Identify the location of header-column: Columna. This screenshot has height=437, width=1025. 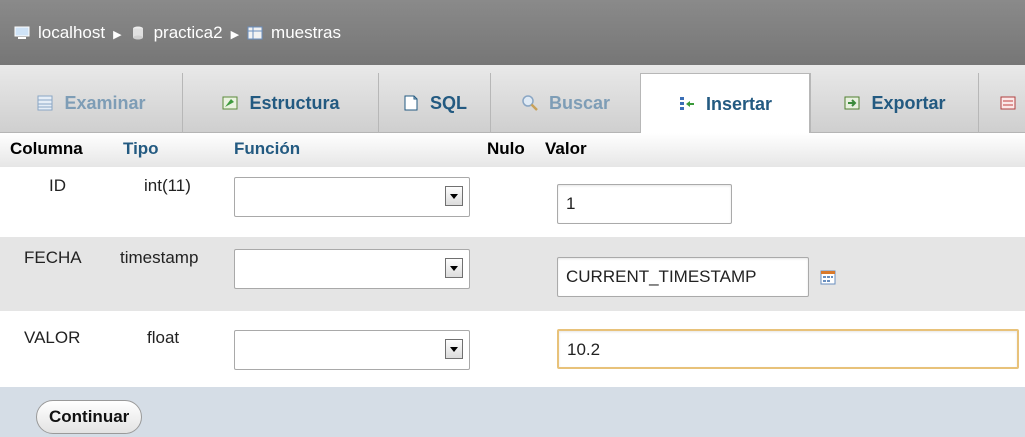
(46, 148).